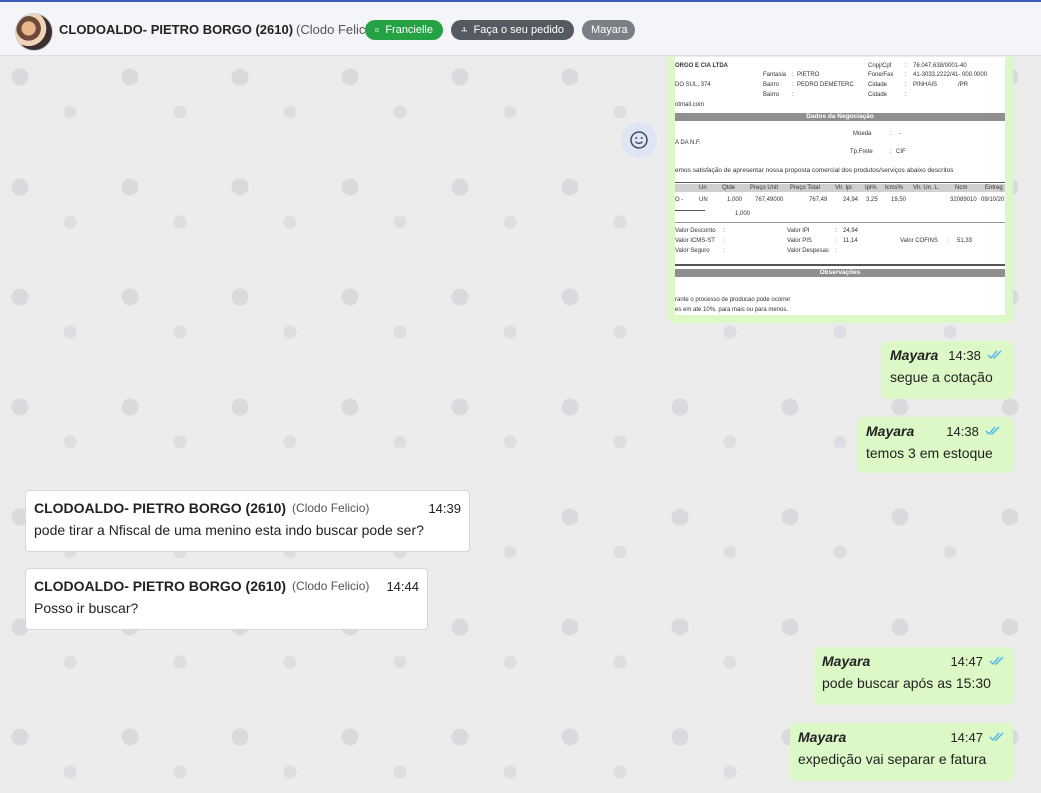 The width and height of the screenshot is (1041, 793). What do you see at coordinates (703, 200) in the screenshot?
I see `doc-td: UN` at bounding box center [703, 200].